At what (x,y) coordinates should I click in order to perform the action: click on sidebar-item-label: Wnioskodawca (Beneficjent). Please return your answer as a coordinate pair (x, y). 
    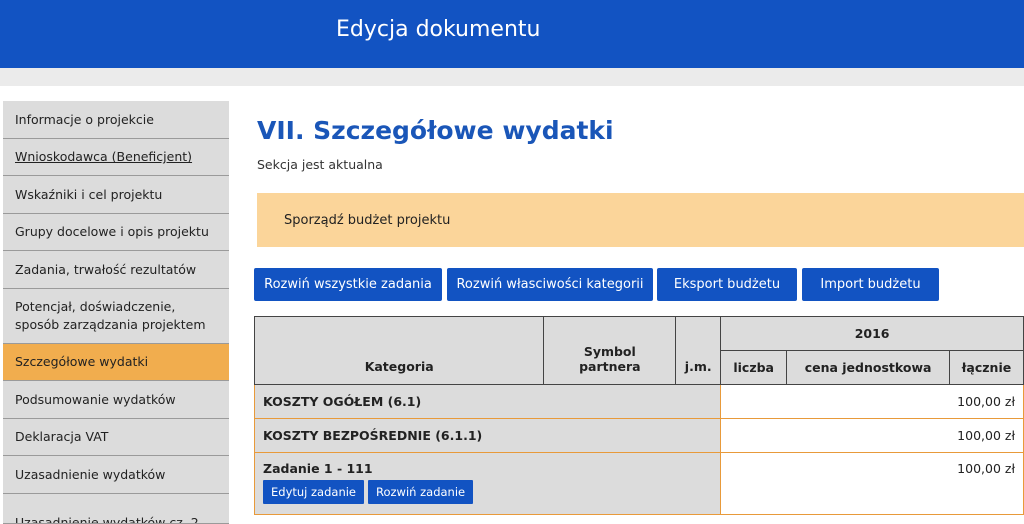
    Looking at the image, I should click on (104, 157).